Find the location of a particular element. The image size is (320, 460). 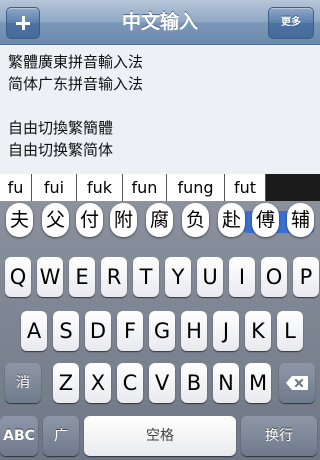

more-button-label: 更多 is located at coordinates (291, 22).